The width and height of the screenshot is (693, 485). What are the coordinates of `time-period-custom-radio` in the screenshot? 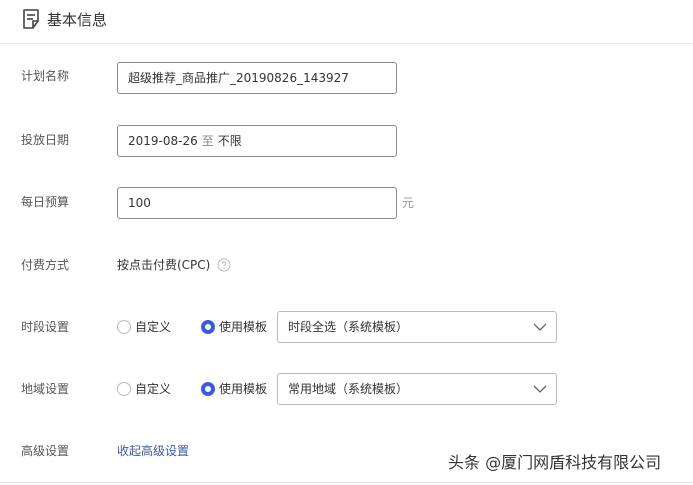 It's located at (124, 327).